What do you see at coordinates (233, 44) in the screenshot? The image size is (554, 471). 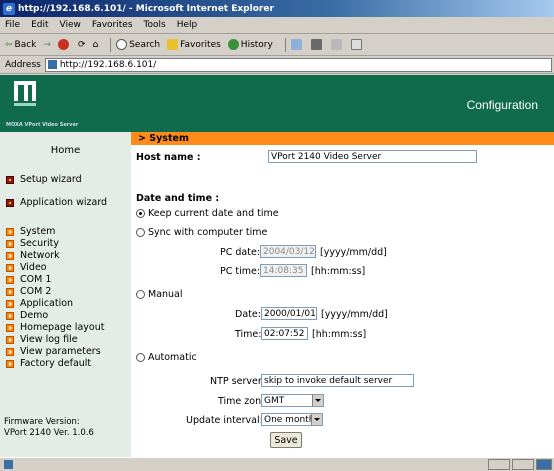 I see `history-icon` at bounding box center [233, 44].